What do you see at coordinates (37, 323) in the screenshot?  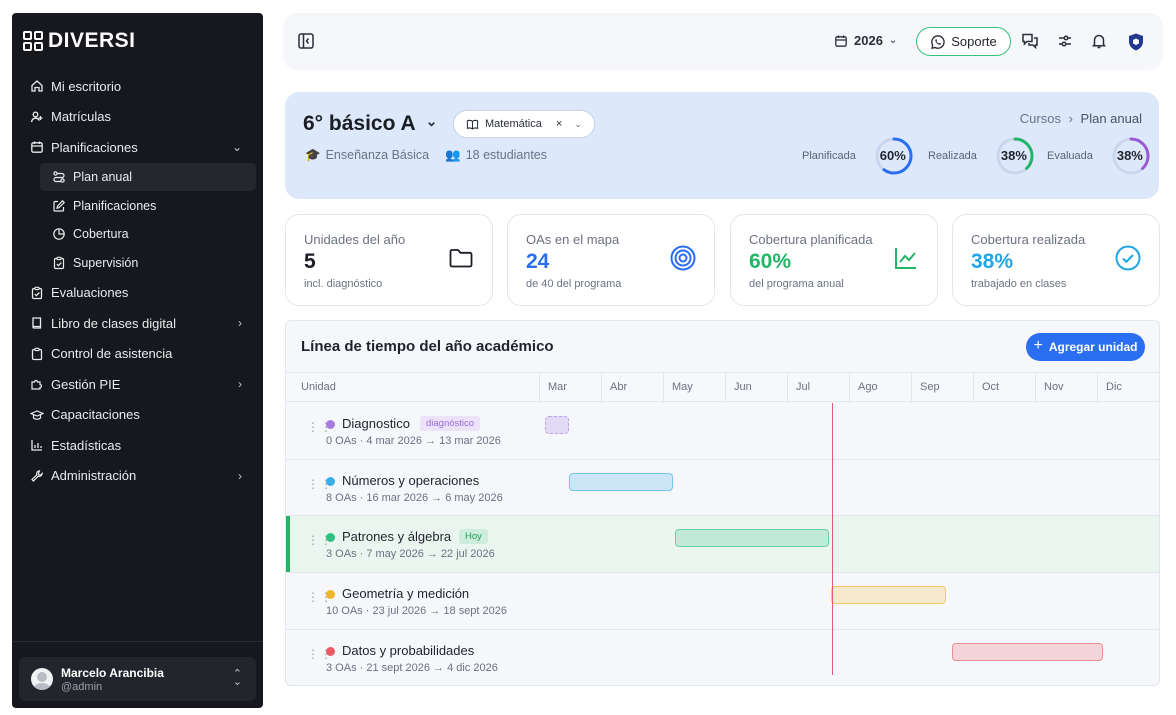 I see `book-icon` at bounding box center [37, 323].